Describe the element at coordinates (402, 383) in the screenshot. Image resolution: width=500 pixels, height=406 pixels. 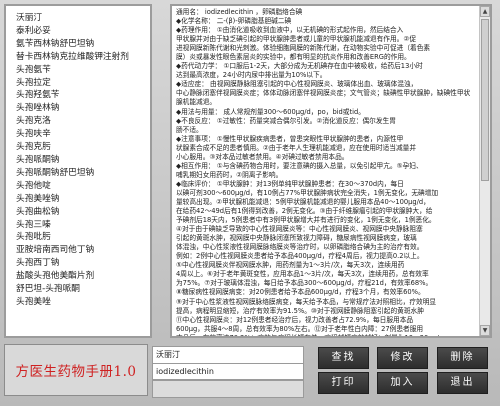
I see `add-button: 加入` at that location.